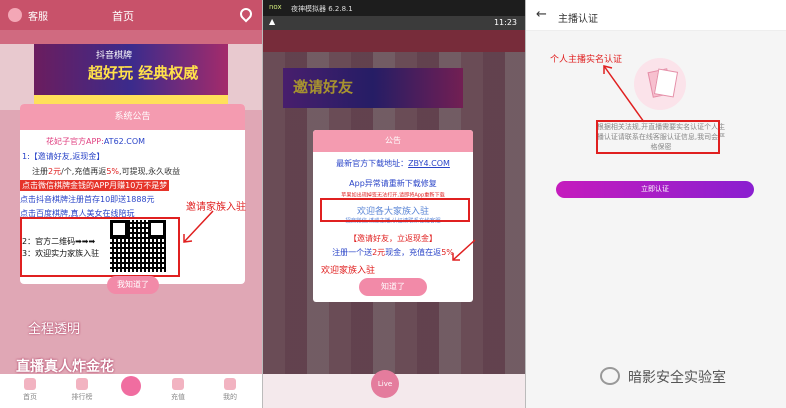 The width and height of the screenshot is (786, 408). Describe the element at coordinates (610, 376) in the screenshot. I see `wechat-icon` at that location.